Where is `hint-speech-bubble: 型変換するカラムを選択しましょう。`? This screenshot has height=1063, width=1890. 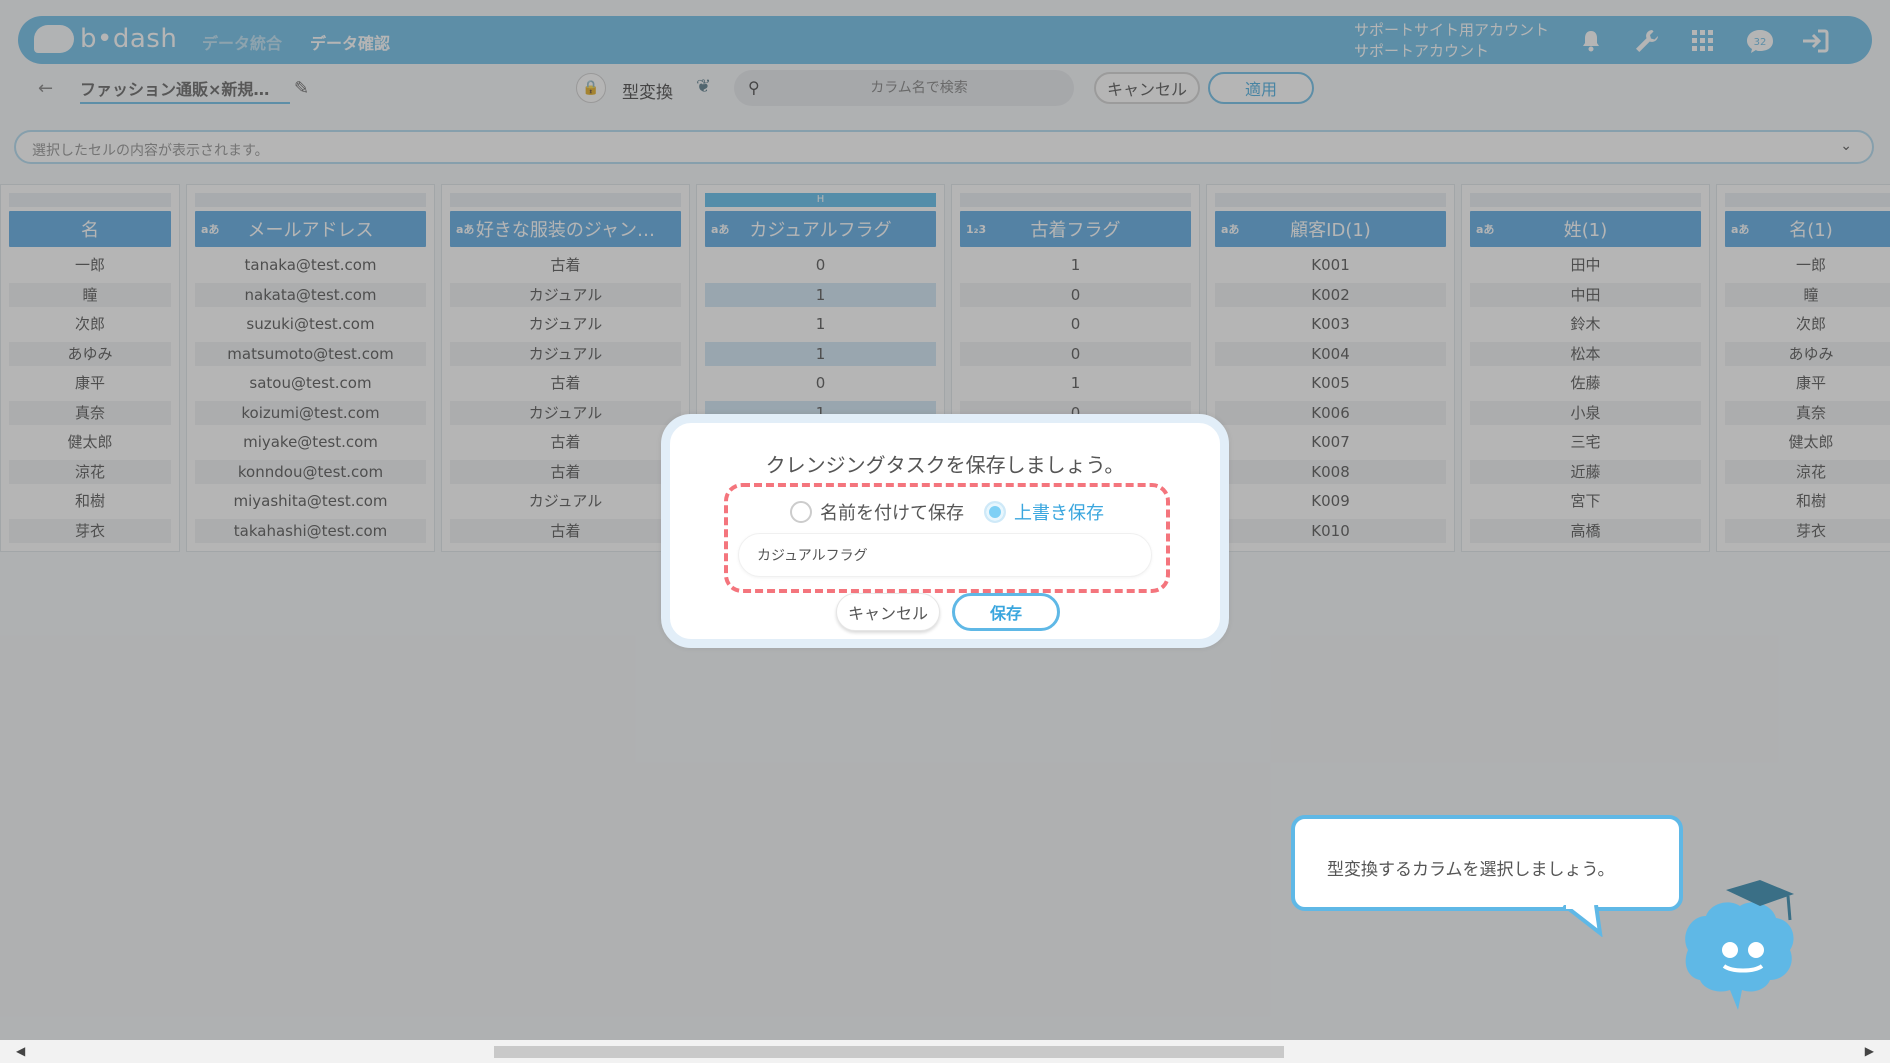 hint-speech-bubble: 型変換するカラムを選択しましょう。 is located at coordinates (1487, 863).